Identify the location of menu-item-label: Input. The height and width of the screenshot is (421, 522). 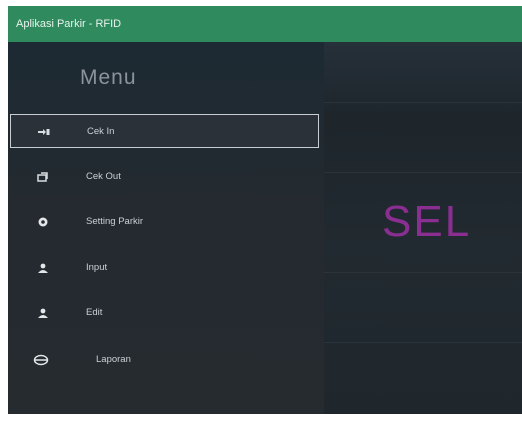
(97, 267).